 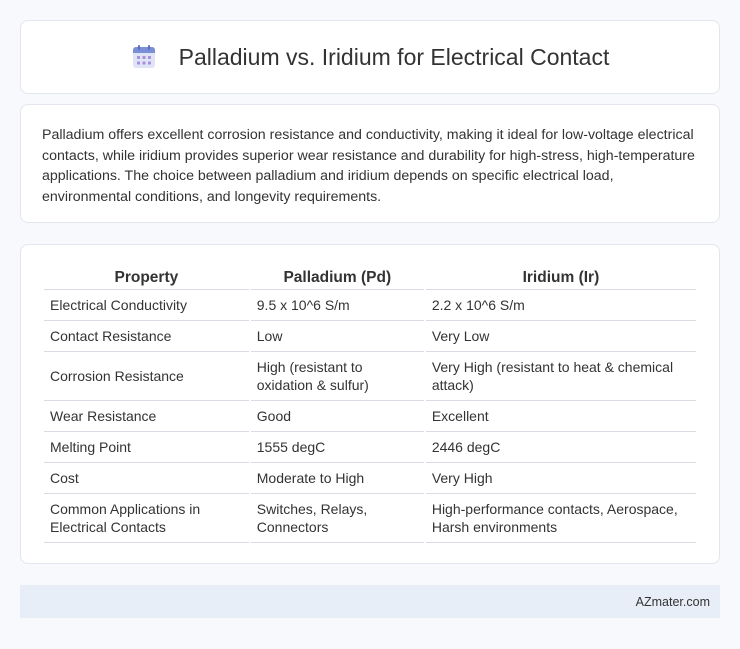 What do you see at coordinates (672, 601) in the screenshot?
I see `footer-brand: AZmater.com` at bounding box center [672, 601].